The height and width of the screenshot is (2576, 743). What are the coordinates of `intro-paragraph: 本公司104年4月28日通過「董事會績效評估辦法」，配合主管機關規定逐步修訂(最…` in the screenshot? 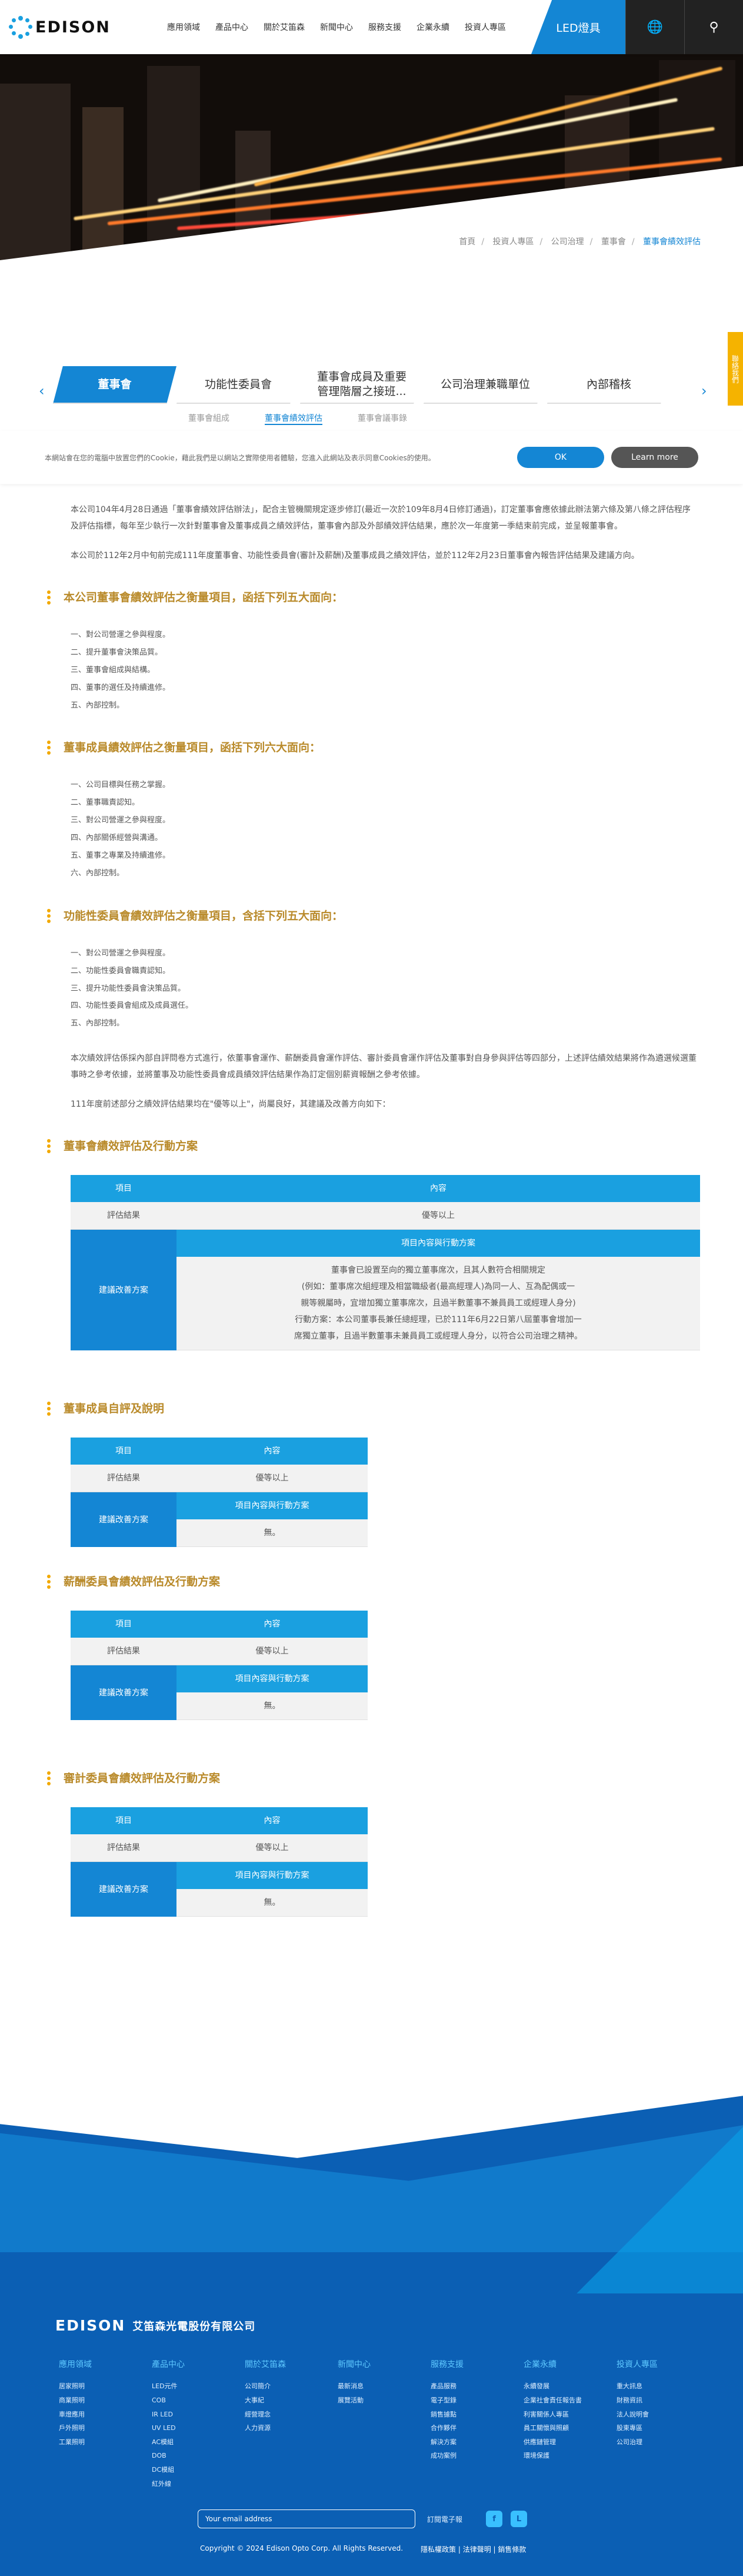 It's located at (381, 518).